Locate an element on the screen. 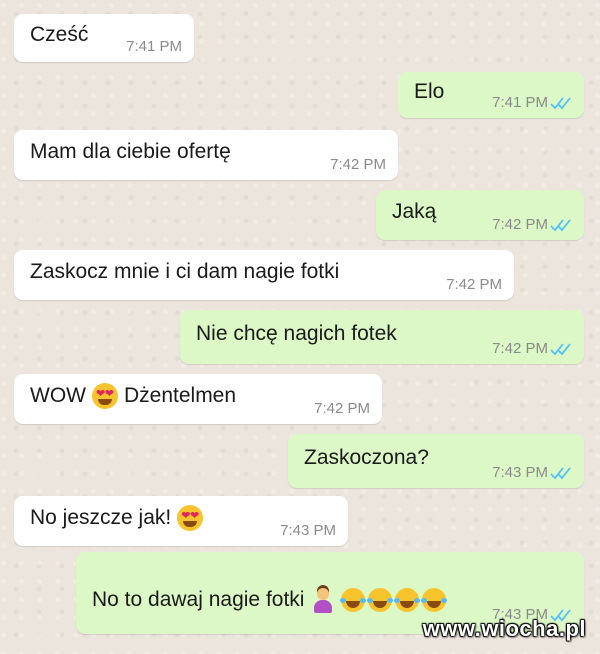  message-text: Elo is located at coordinates (429, 91).